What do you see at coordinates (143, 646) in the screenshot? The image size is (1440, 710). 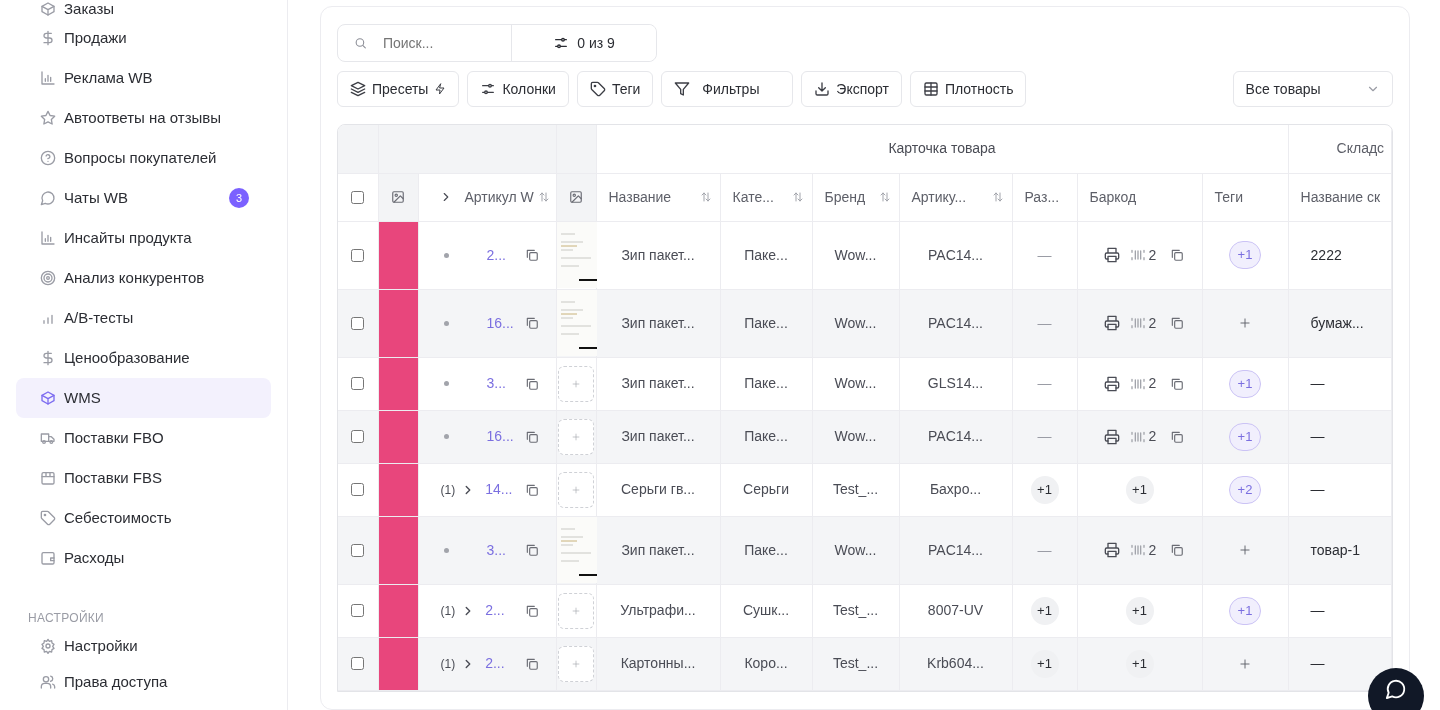 I see `sidebar-item: Настройки` at bounding box center [143, 646].